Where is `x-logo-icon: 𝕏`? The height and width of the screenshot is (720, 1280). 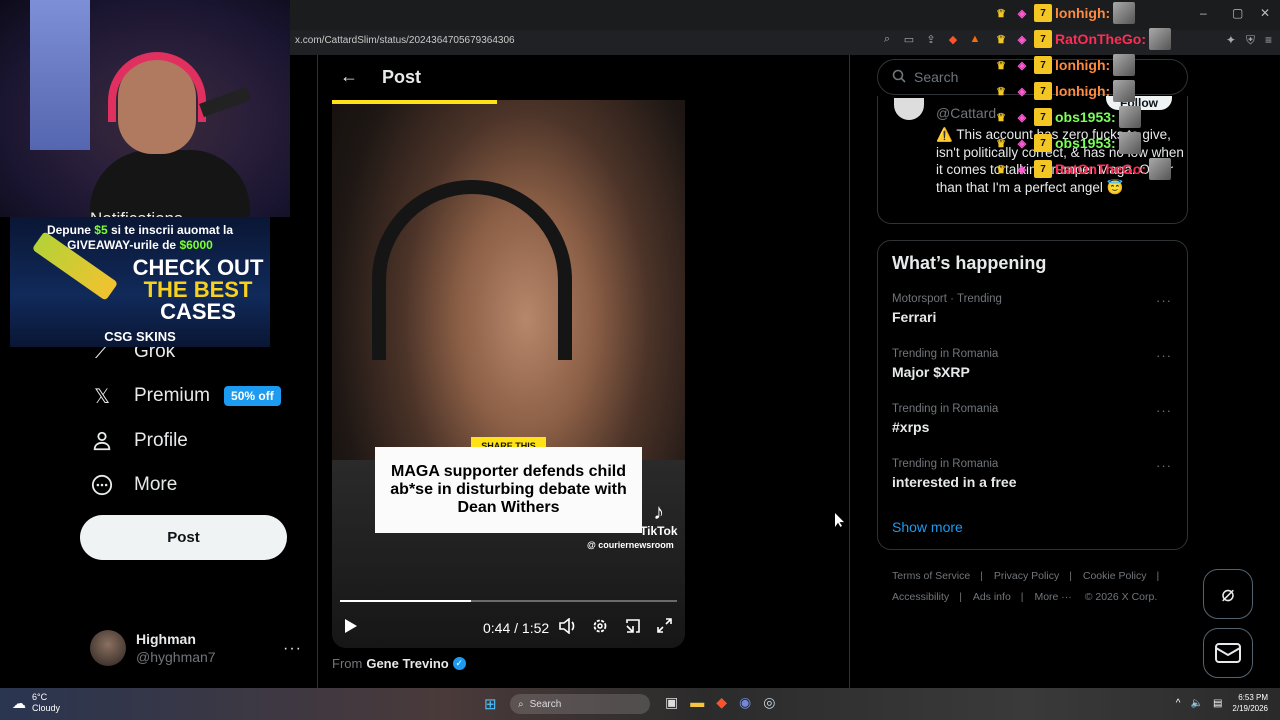 x-logo-icon: 𝕏 is located at coordinates (102, 396).